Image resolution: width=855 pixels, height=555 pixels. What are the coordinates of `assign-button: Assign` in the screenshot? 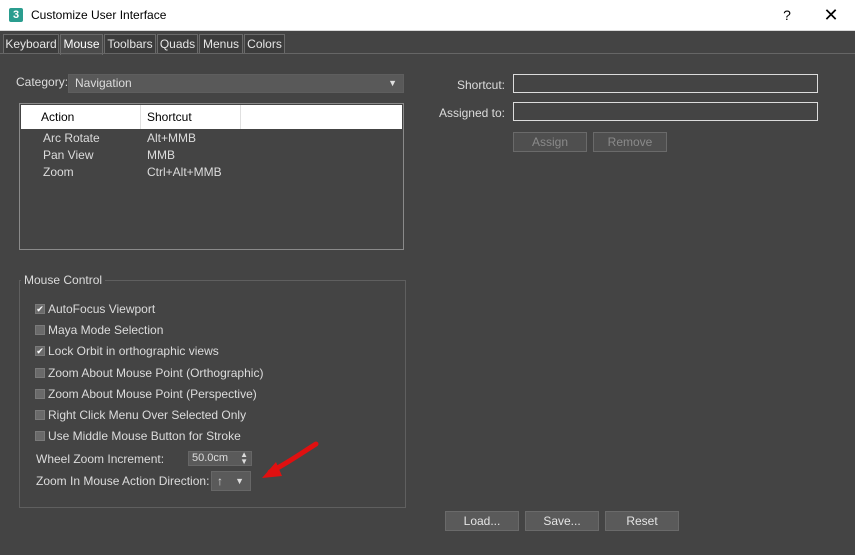 It's located at (550, 142).